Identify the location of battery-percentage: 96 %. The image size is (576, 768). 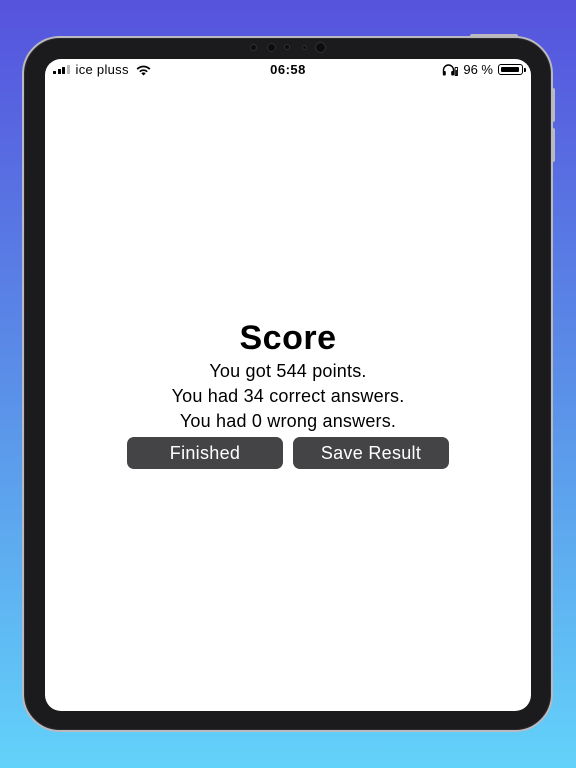
(478, 69).